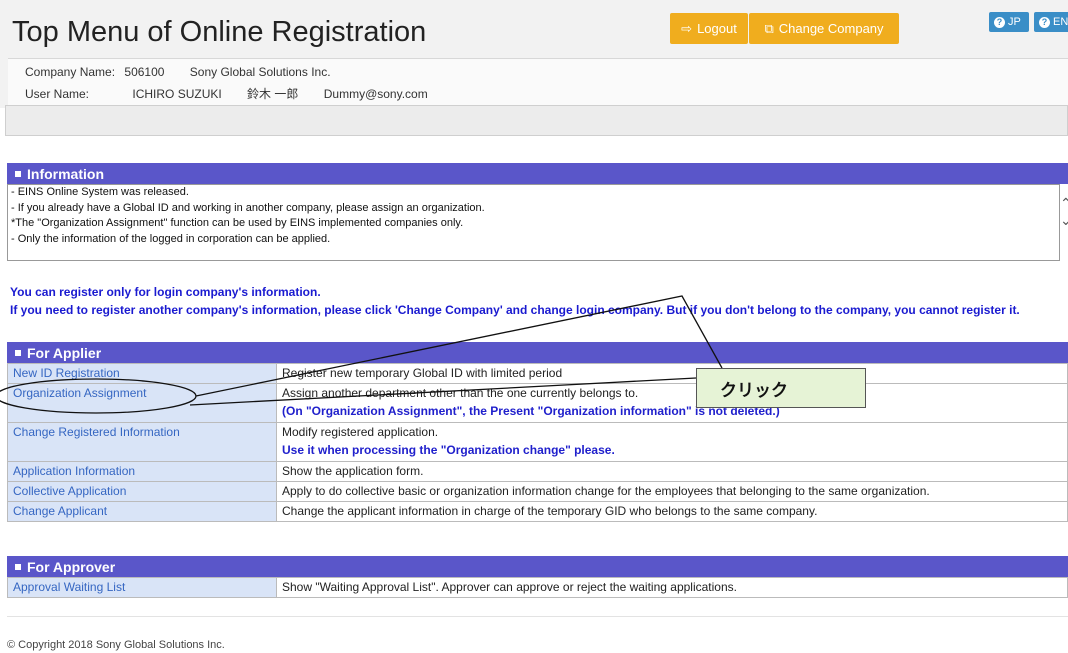  Describe the element at coordinates (781, 388) in the screenshot. I see `callout-box: クリック` at that location.